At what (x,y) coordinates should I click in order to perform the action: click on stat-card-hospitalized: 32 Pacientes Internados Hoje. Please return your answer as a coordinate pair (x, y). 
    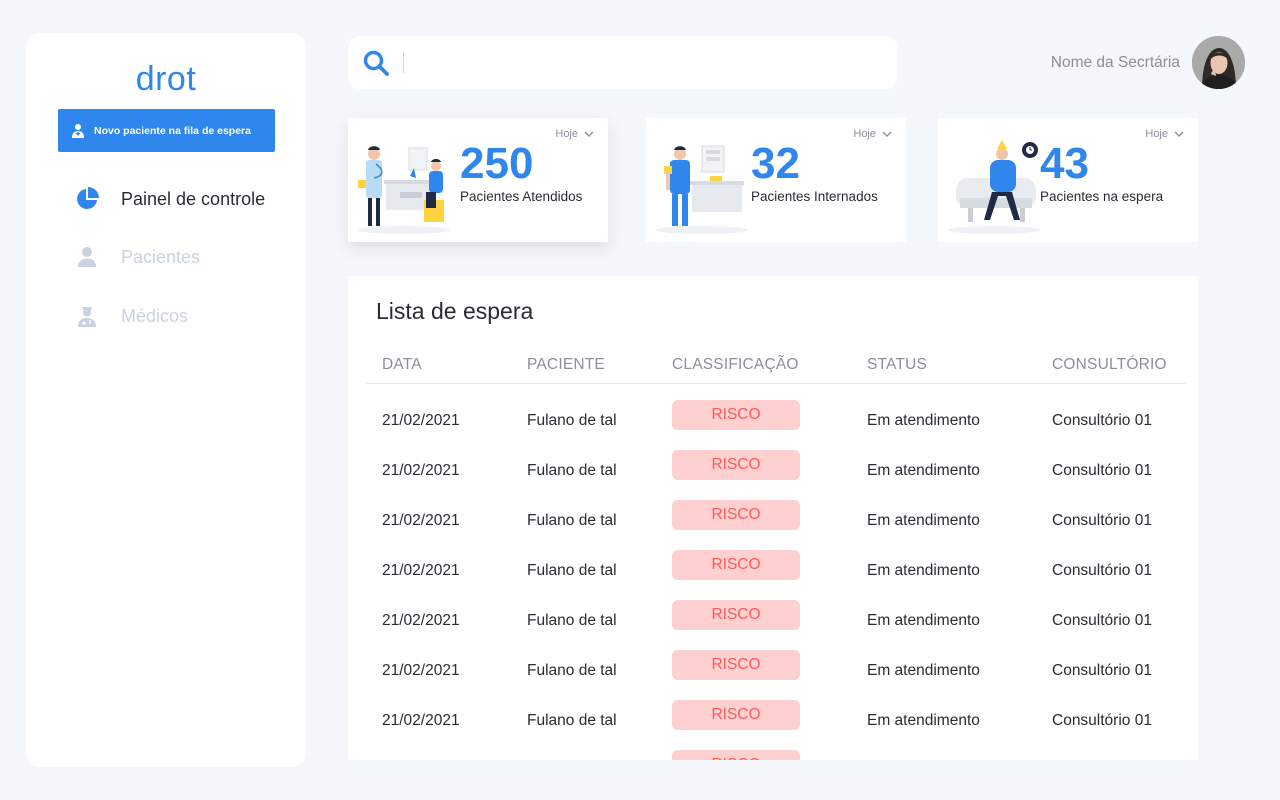
    Looking at the image, I should click on (776, 180).